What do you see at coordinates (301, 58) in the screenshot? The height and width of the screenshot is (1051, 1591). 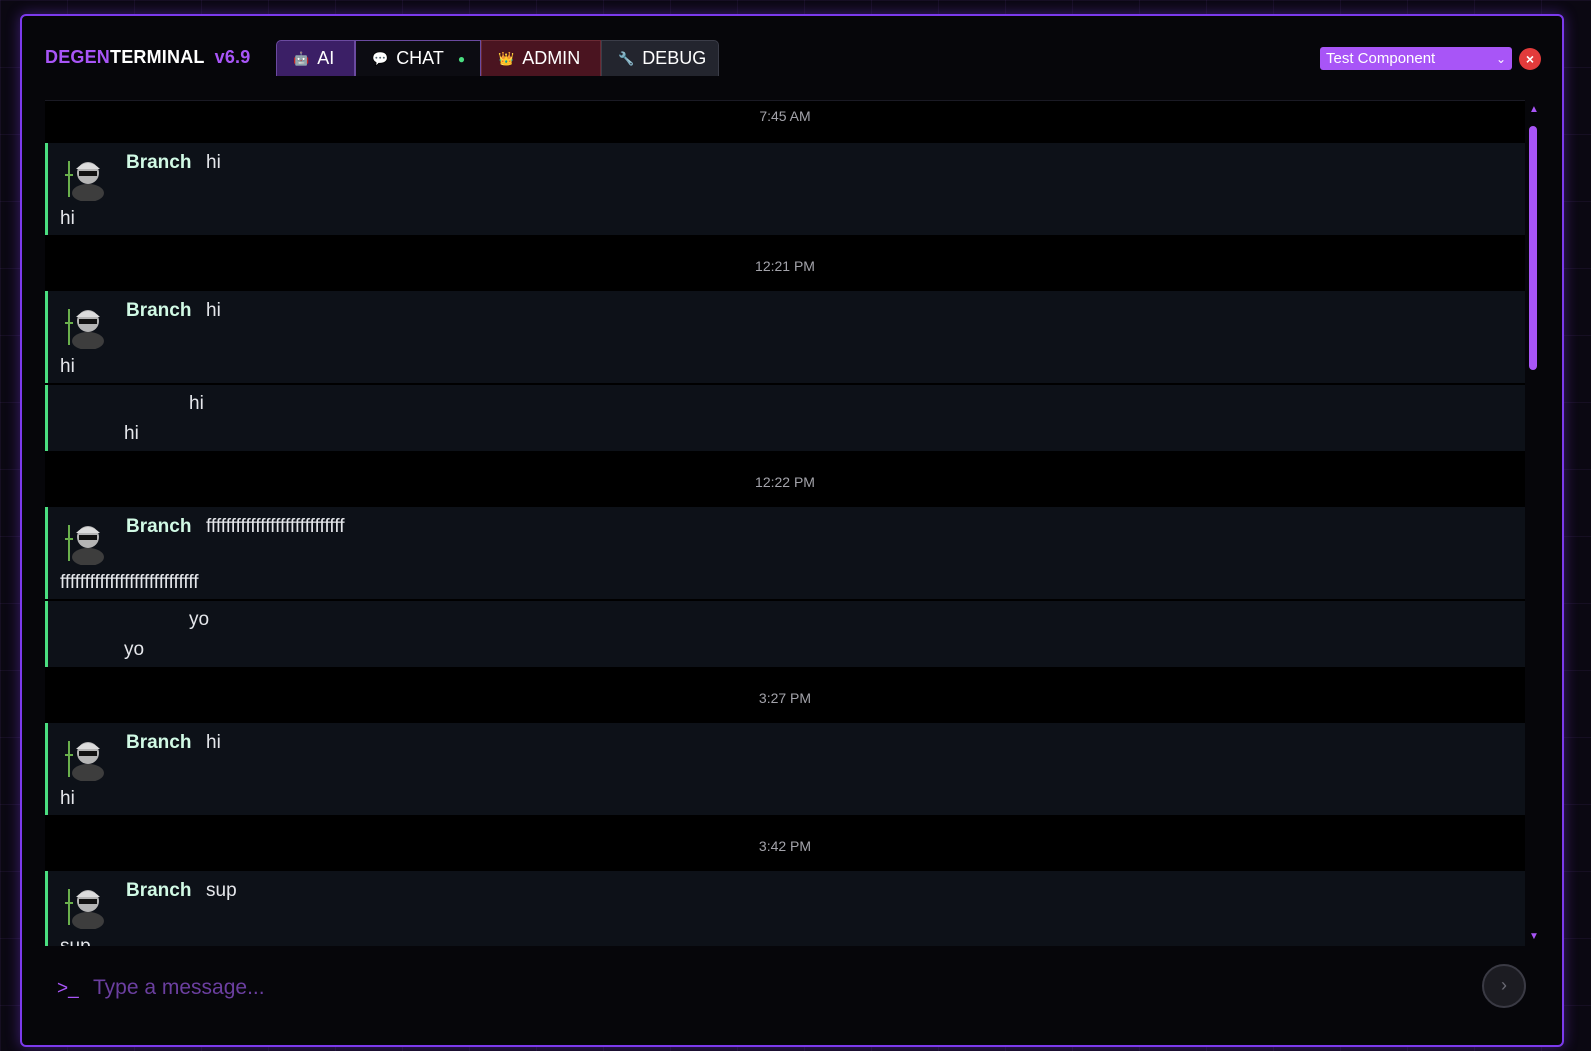 I see `robot-icon: 🤖` at bounding box center [301, 58].